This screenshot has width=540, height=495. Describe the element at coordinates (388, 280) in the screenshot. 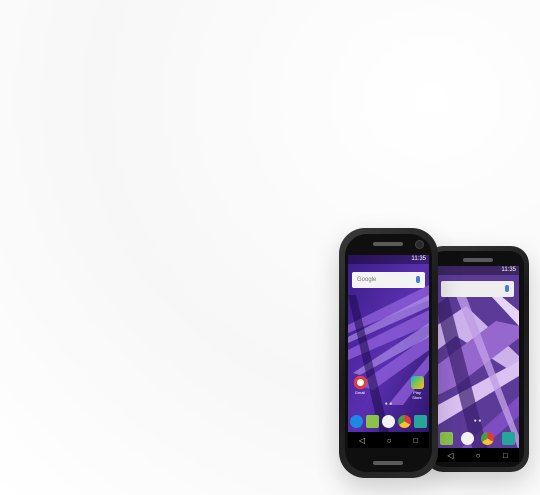

I see `front-search-bar: Google` at that location.